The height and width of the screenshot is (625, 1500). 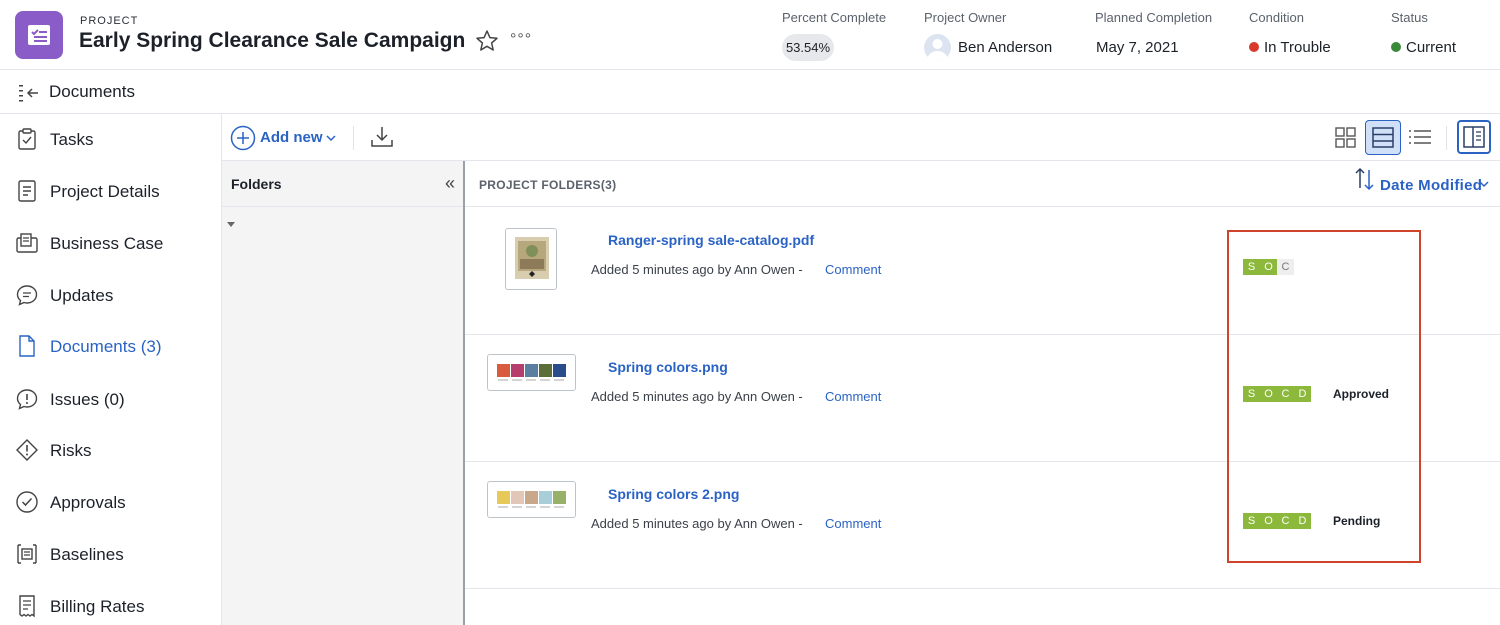 I want to click on download-icon, so click(x=382, y=137).